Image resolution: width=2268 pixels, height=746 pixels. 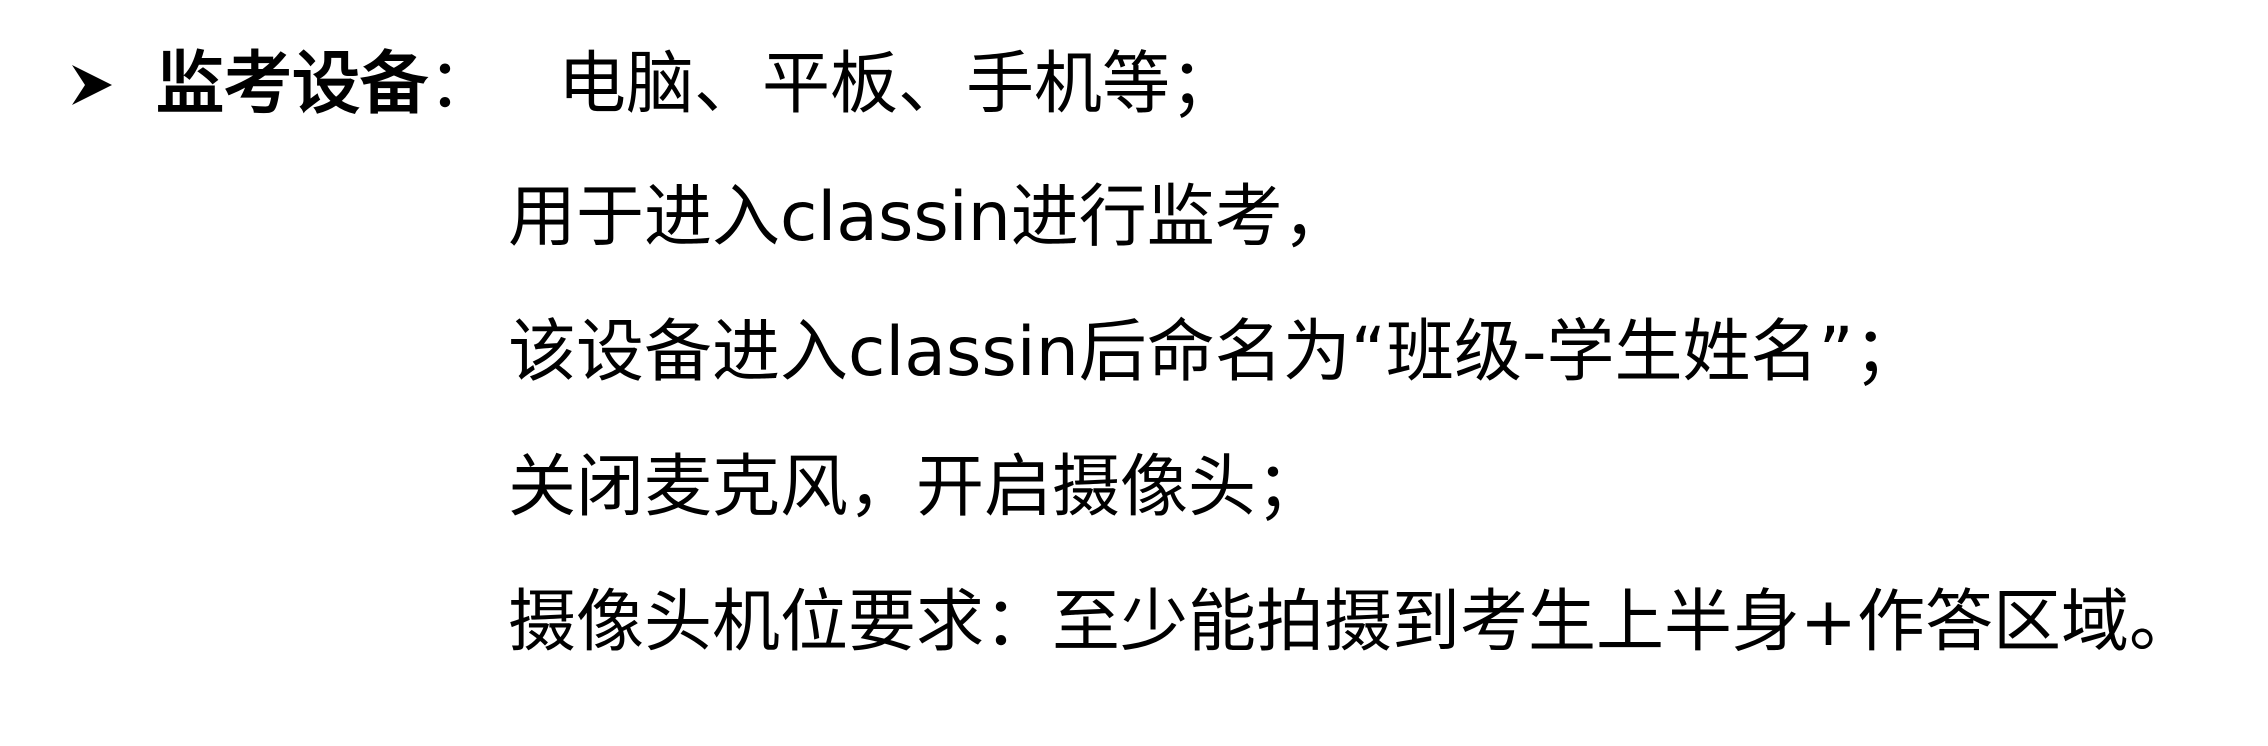 I want to click on monitoring-device-heading: 监考设备, so click(x=292, y=84).